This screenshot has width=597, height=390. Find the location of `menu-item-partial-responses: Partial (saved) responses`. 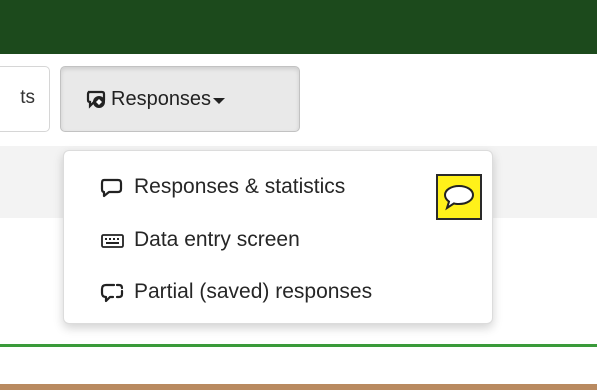

menu-item-partial-responses: Partial (saved) responses is located at coordinates (236, 292).